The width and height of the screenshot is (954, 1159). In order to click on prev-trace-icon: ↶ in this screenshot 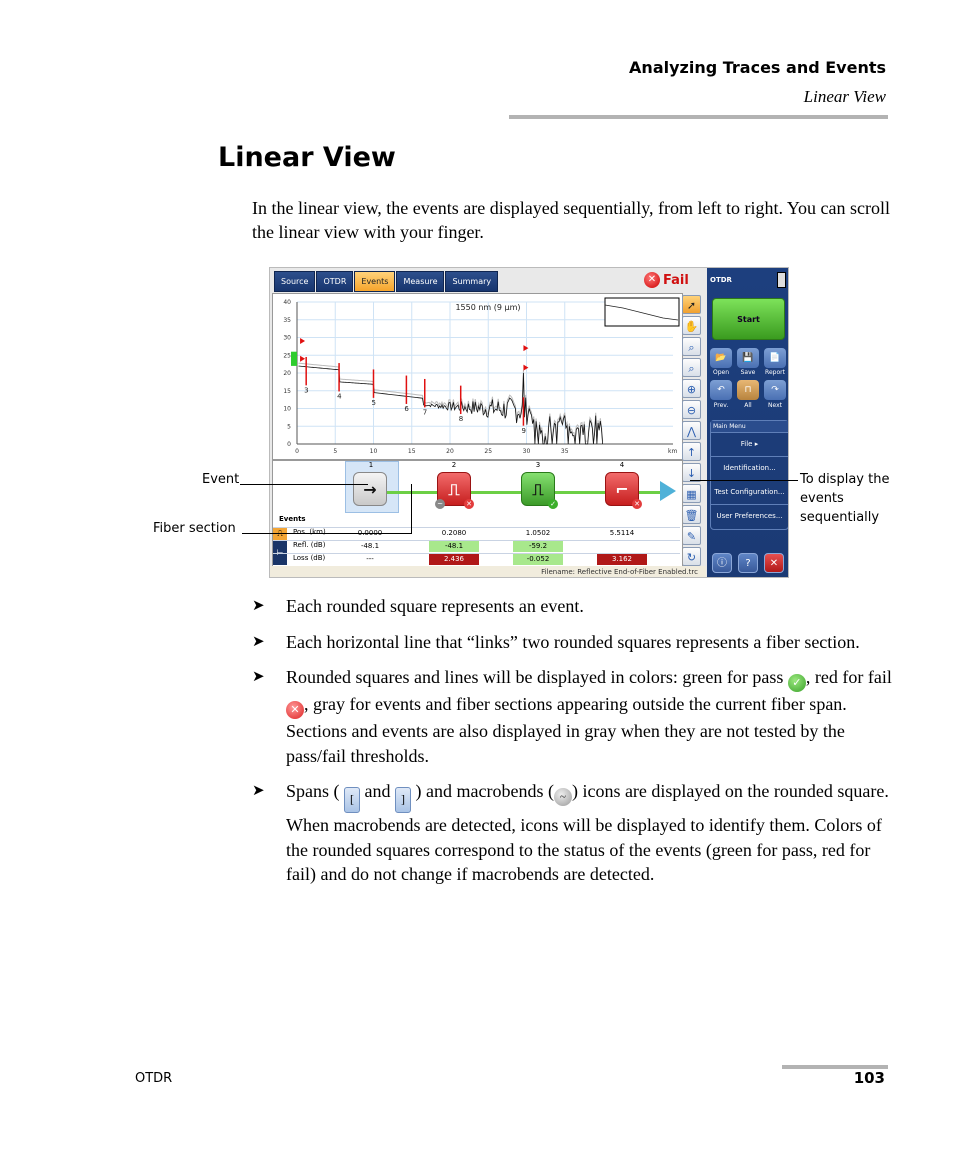, I will do `click(721, 390)`.